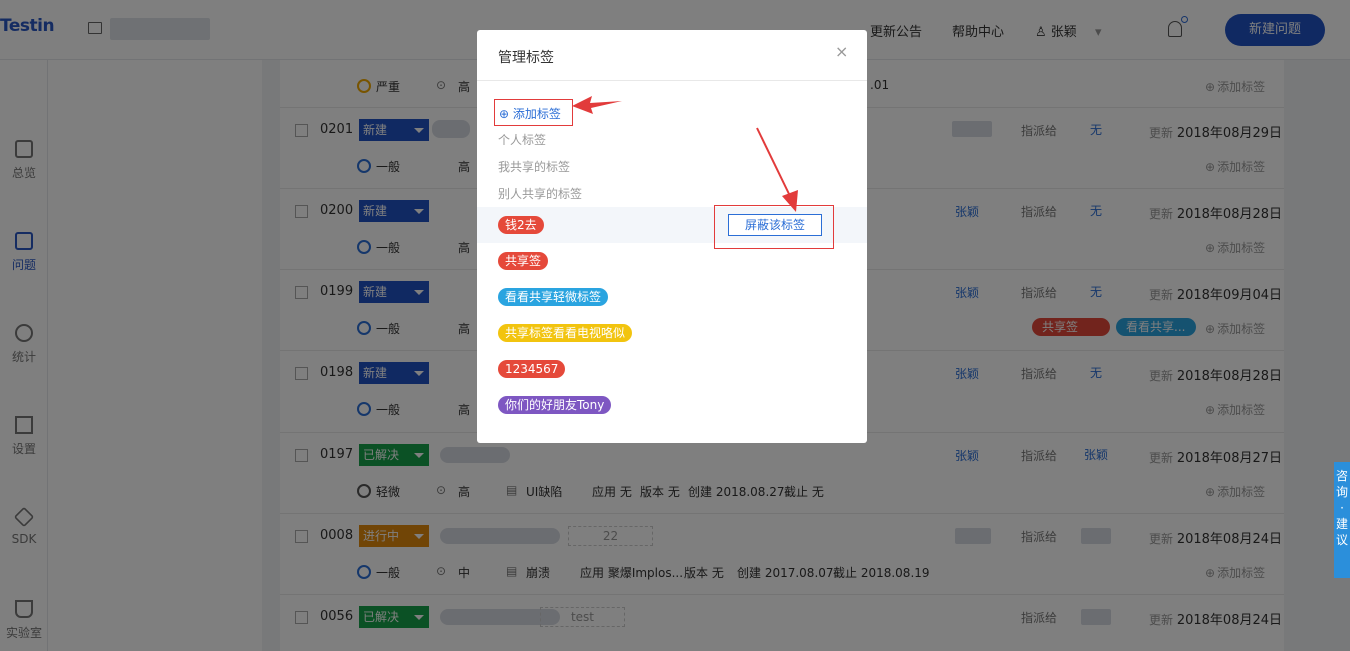 This screenshot has width=1350, height=651. What do you see at coordinates (526, 58) in the screenshot?
I see `dialog-title: 管理标签` at bounding box center [526, 58].